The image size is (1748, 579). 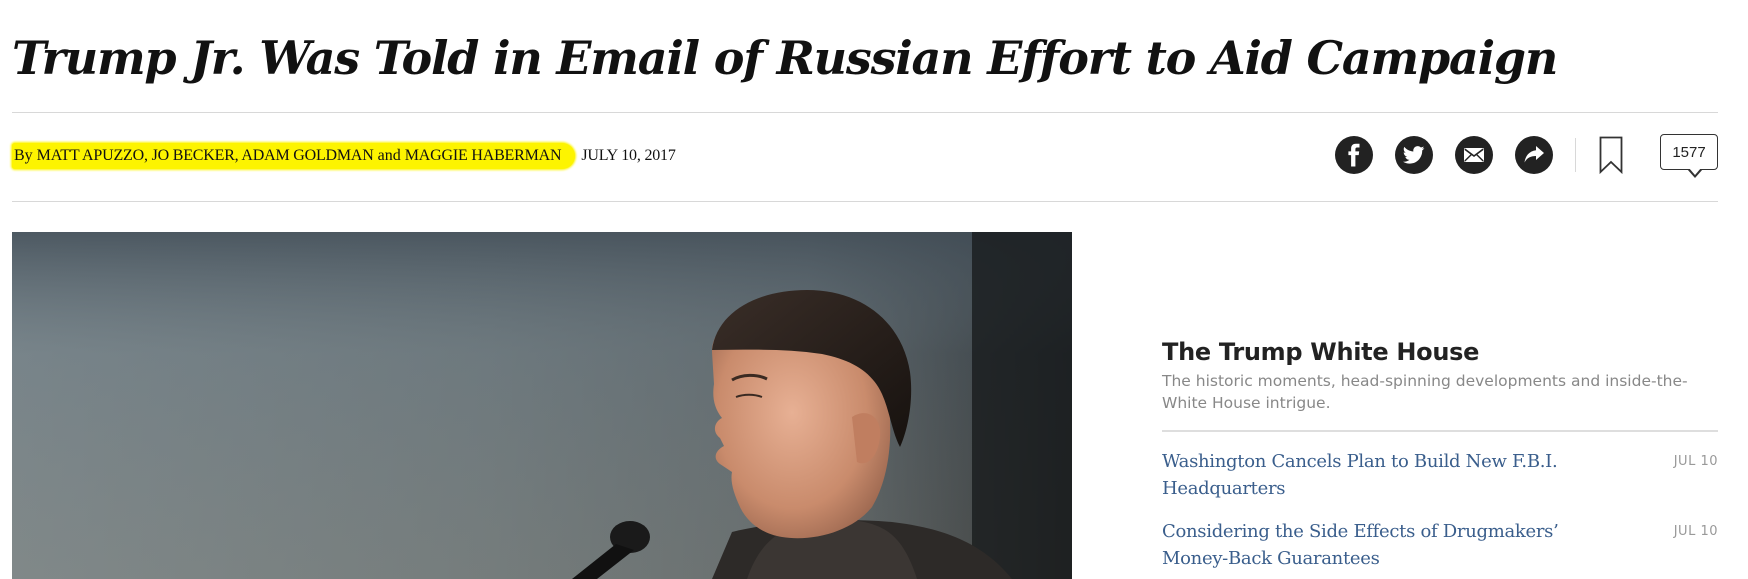 I want to click on share-toolbar: 1577, so click(x=1515, y=156).